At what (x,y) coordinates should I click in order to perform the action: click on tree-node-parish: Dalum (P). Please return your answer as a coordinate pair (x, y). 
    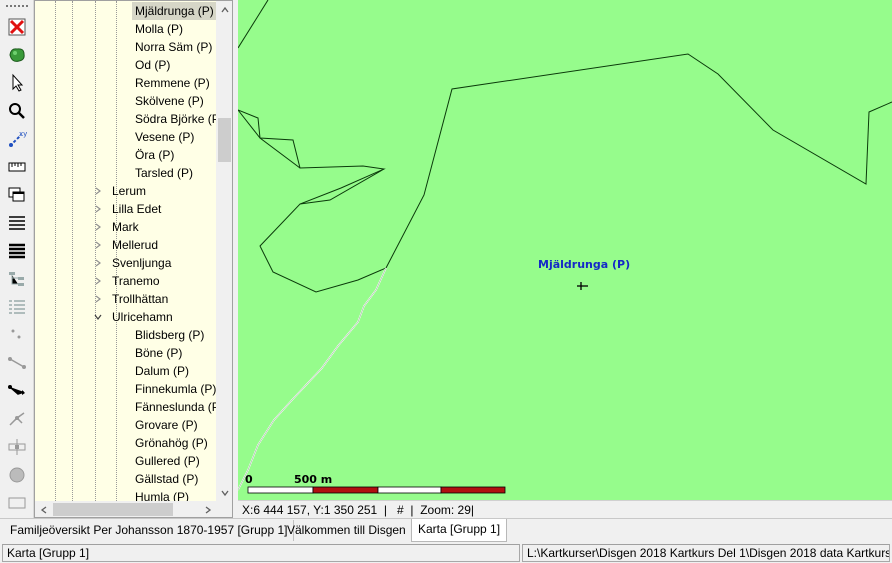
    Looking at the image, I should click on (162, 371).